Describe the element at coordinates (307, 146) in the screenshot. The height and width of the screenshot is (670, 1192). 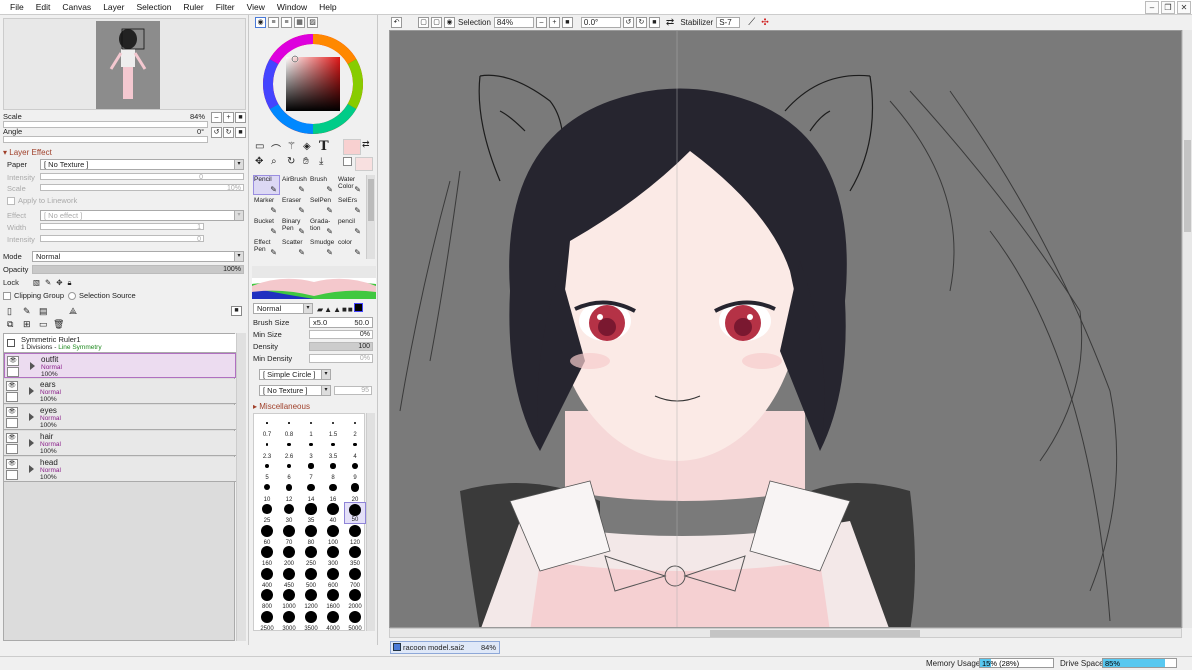
I see `paint-select-icon: ◈` at that location.